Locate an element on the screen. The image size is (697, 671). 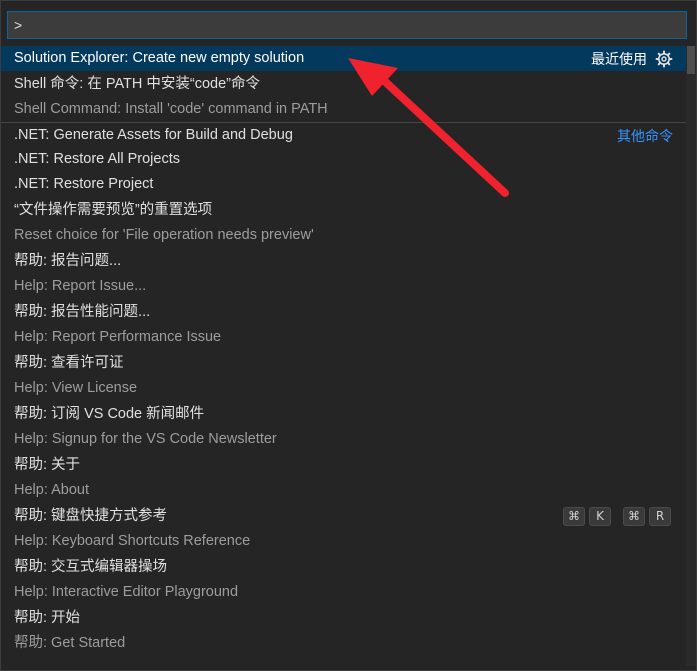
recently-used-badge: 最近使用 is located at coordinates (619, 58).